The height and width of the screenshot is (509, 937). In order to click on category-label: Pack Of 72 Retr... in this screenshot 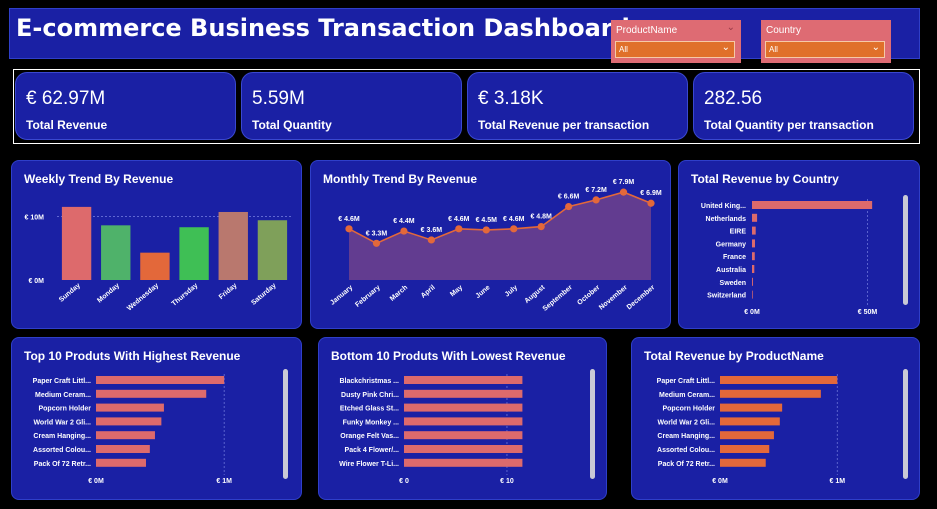, I will do `click(62, 464)`.